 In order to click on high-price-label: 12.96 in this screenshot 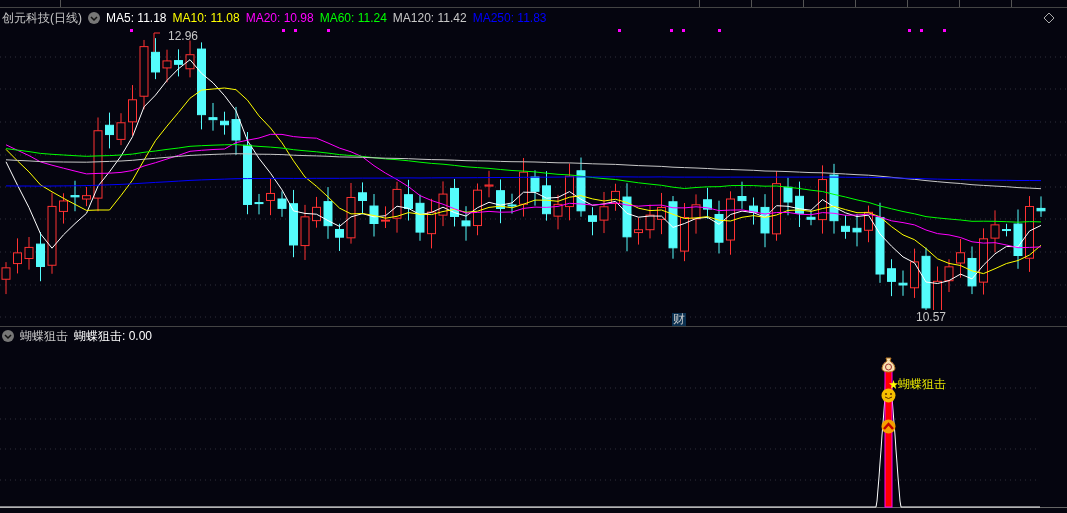, I will do `click(183, 36)`.